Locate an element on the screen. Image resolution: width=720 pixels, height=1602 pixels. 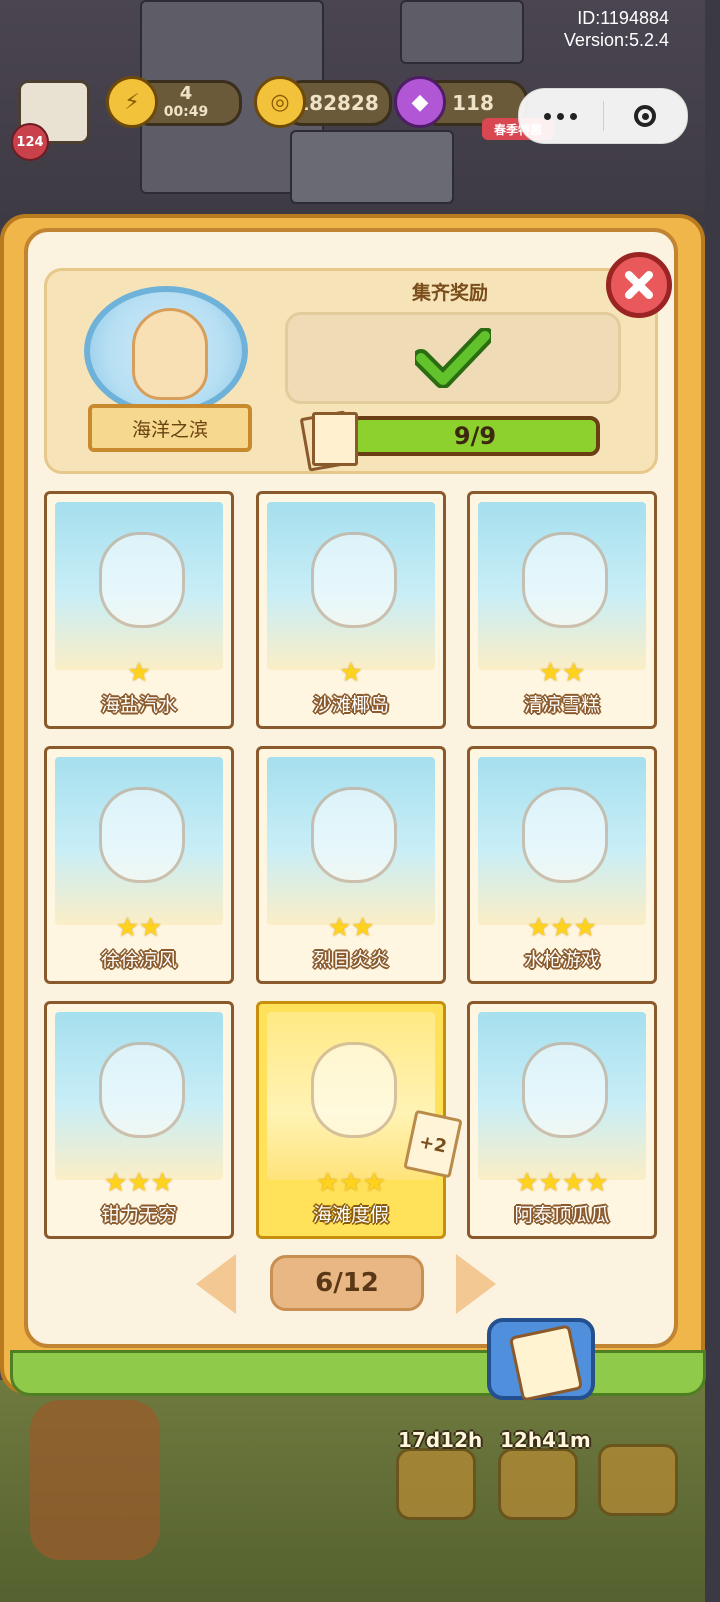
card-name: 海滩度假 is located at coordinates (350, 1215).